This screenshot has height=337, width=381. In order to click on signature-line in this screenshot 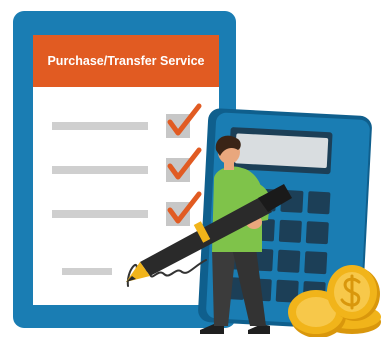, I will do `click(87, 271)`.